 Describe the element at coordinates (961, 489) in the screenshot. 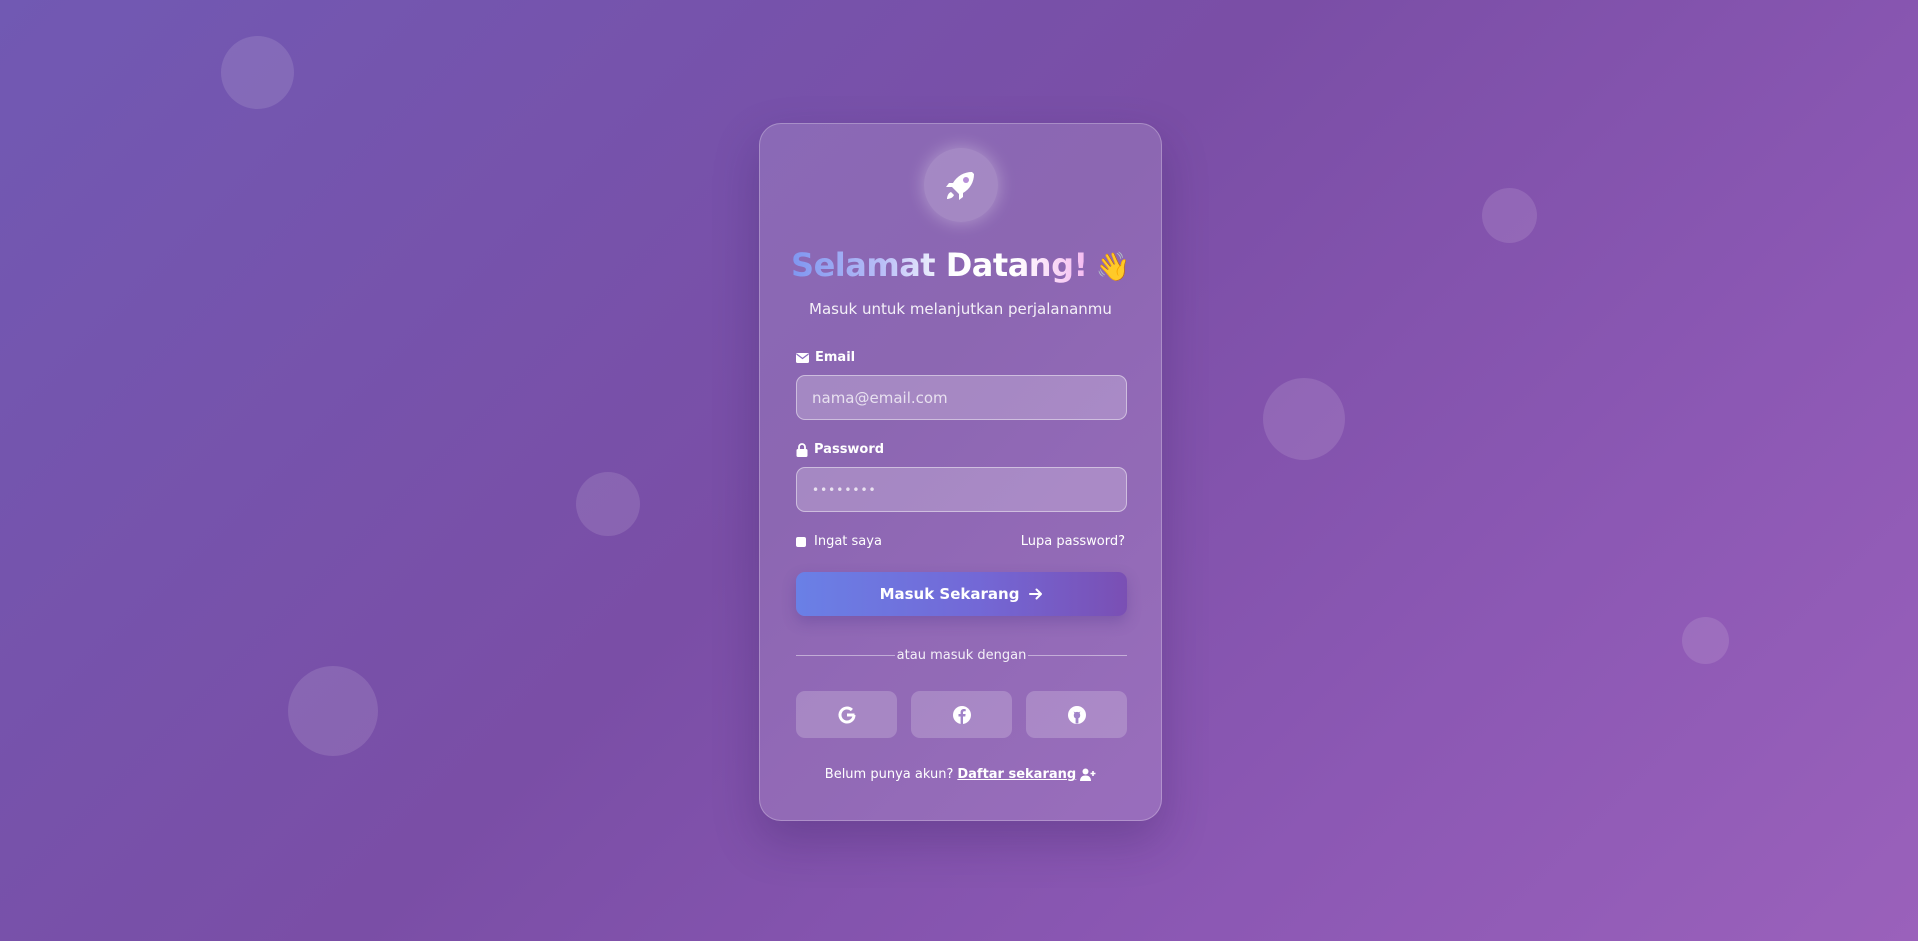

I see `password-field: ••••••••` at that location.